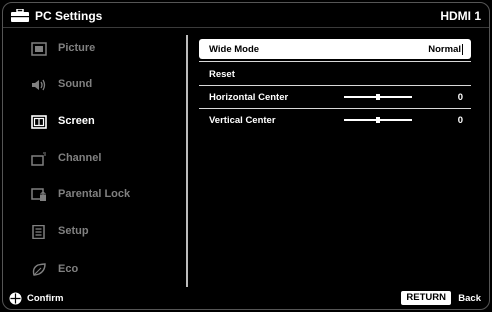  What do you see at coordinates (246, 299) in the screenshot?
I see `footer-bar: Confirm RETURN Back` at bounding box center [246, 299].